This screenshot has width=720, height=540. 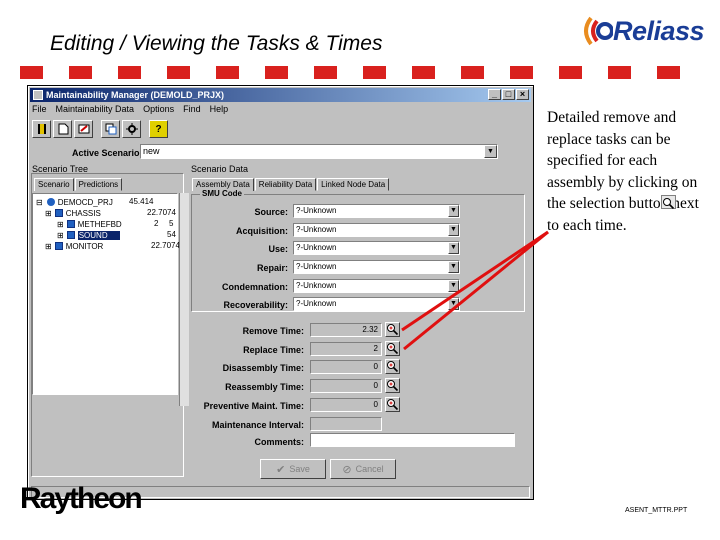 What do you see at coordinates (220, 169) in the screenshot?
I see `scenario-data-label: Scenario Data` at bounding box center [220, 169].